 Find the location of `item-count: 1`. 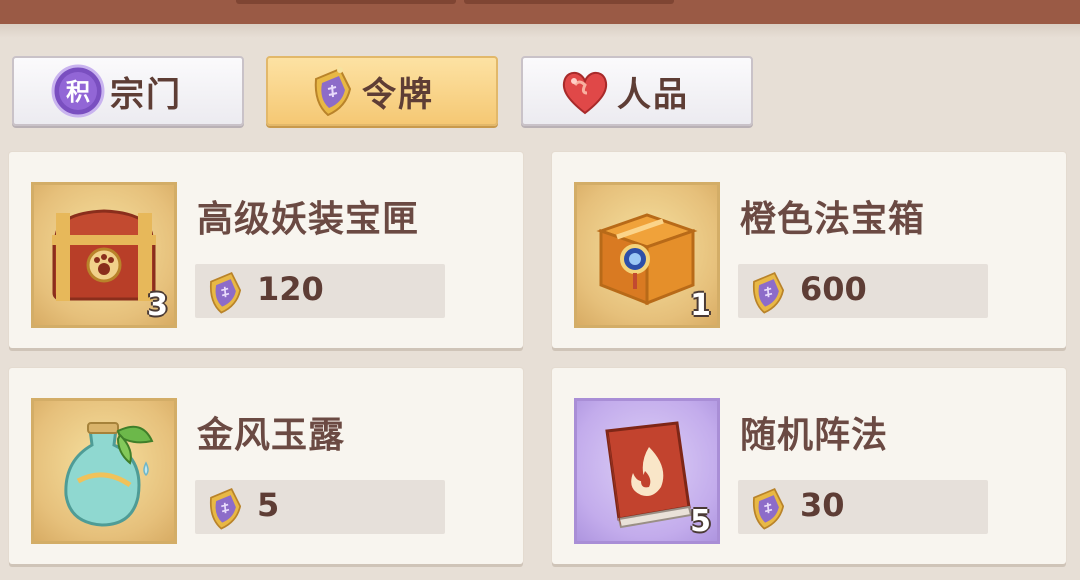

item-count: 1 is located at coordinates (700, 305).